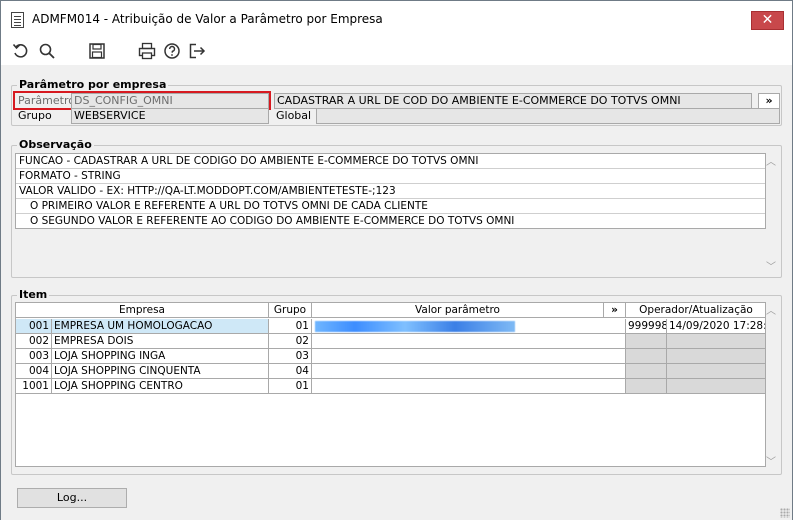  Describe the element at coordinates (160, 371) in the screenshot. I see `cell-empresa: LOJA SHOPPING CINQUENTA` at that location.